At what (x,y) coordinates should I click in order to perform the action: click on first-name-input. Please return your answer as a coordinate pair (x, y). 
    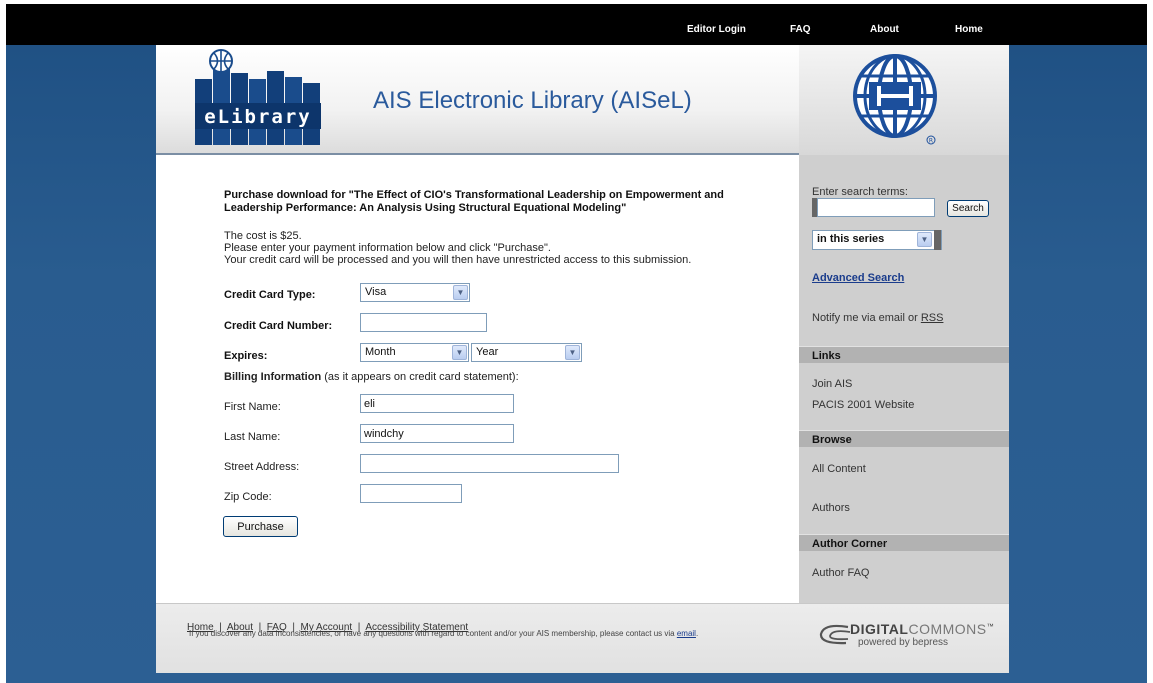
    Looking at the image, I should click on (437, 403).